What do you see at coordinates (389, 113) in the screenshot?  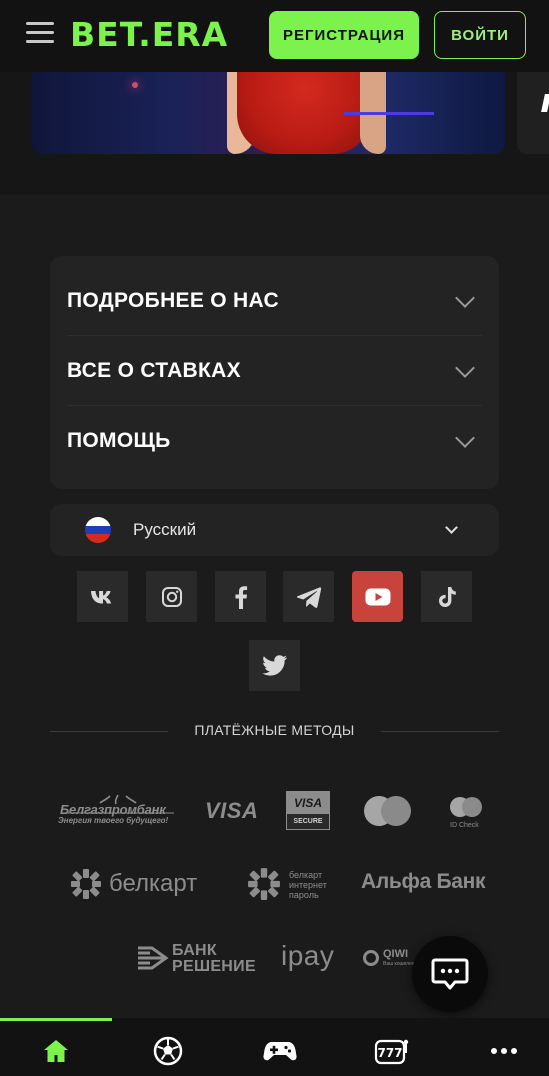 I see `banner-stripe` at bounding box center [389, 113].